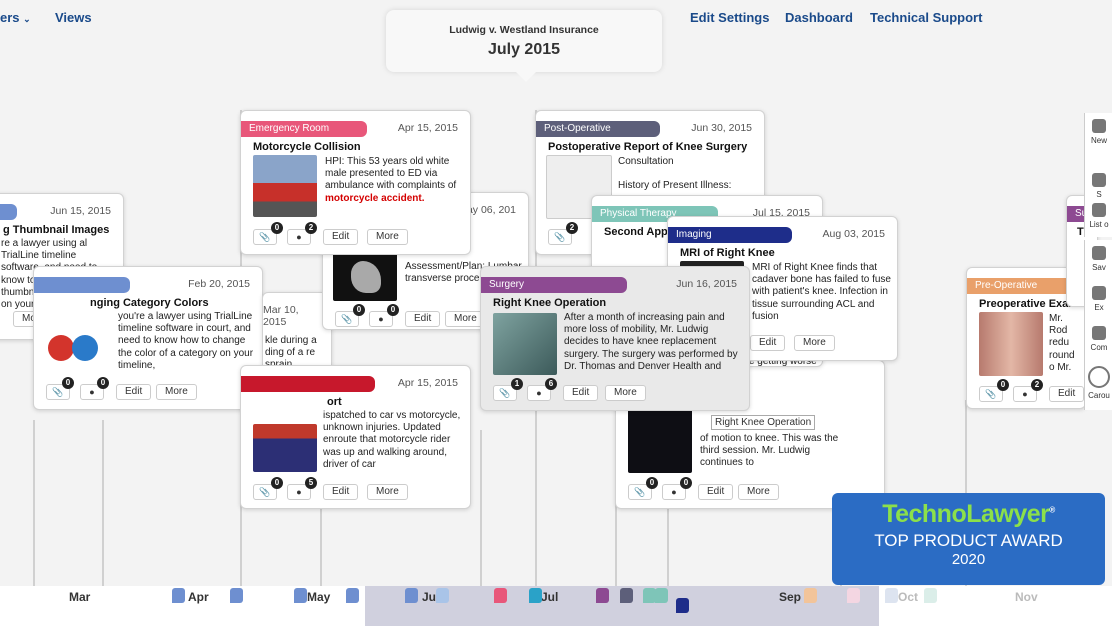 Image resolution: width=1112 pixels, height=626 pixels. What do you see at coordinates (1098, 217) in the screenshot?
I see `list-tool: List o` at bounding box center [1098, 217].